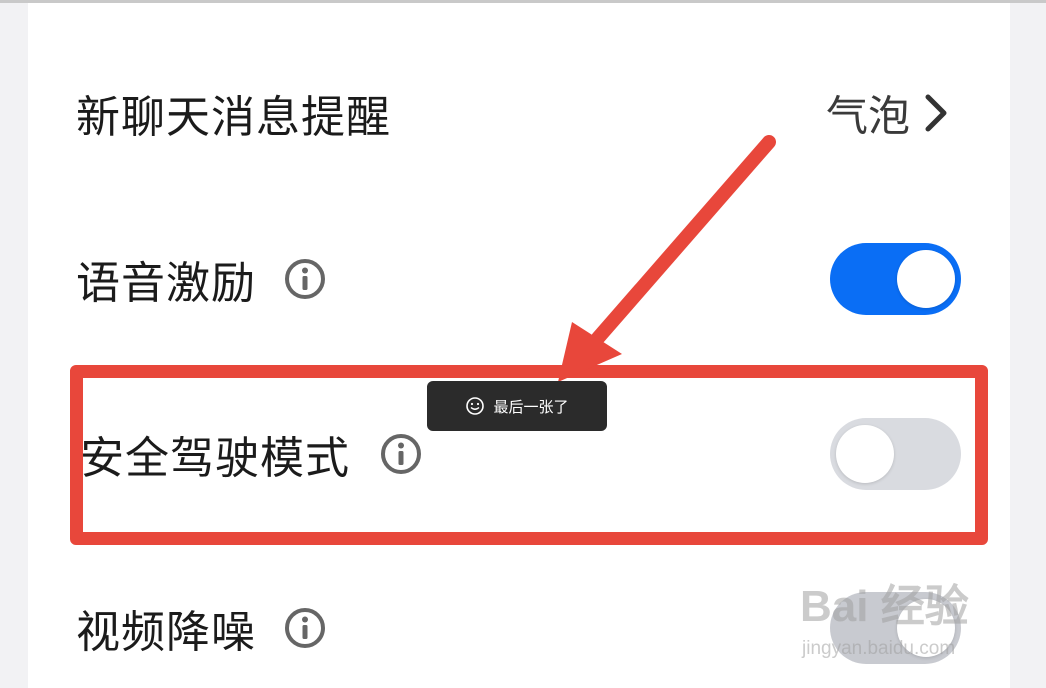 The height and width of the screenshot is (688, 1046). I want to click on watermark-logo: Bai 经验, so click(884, 606).